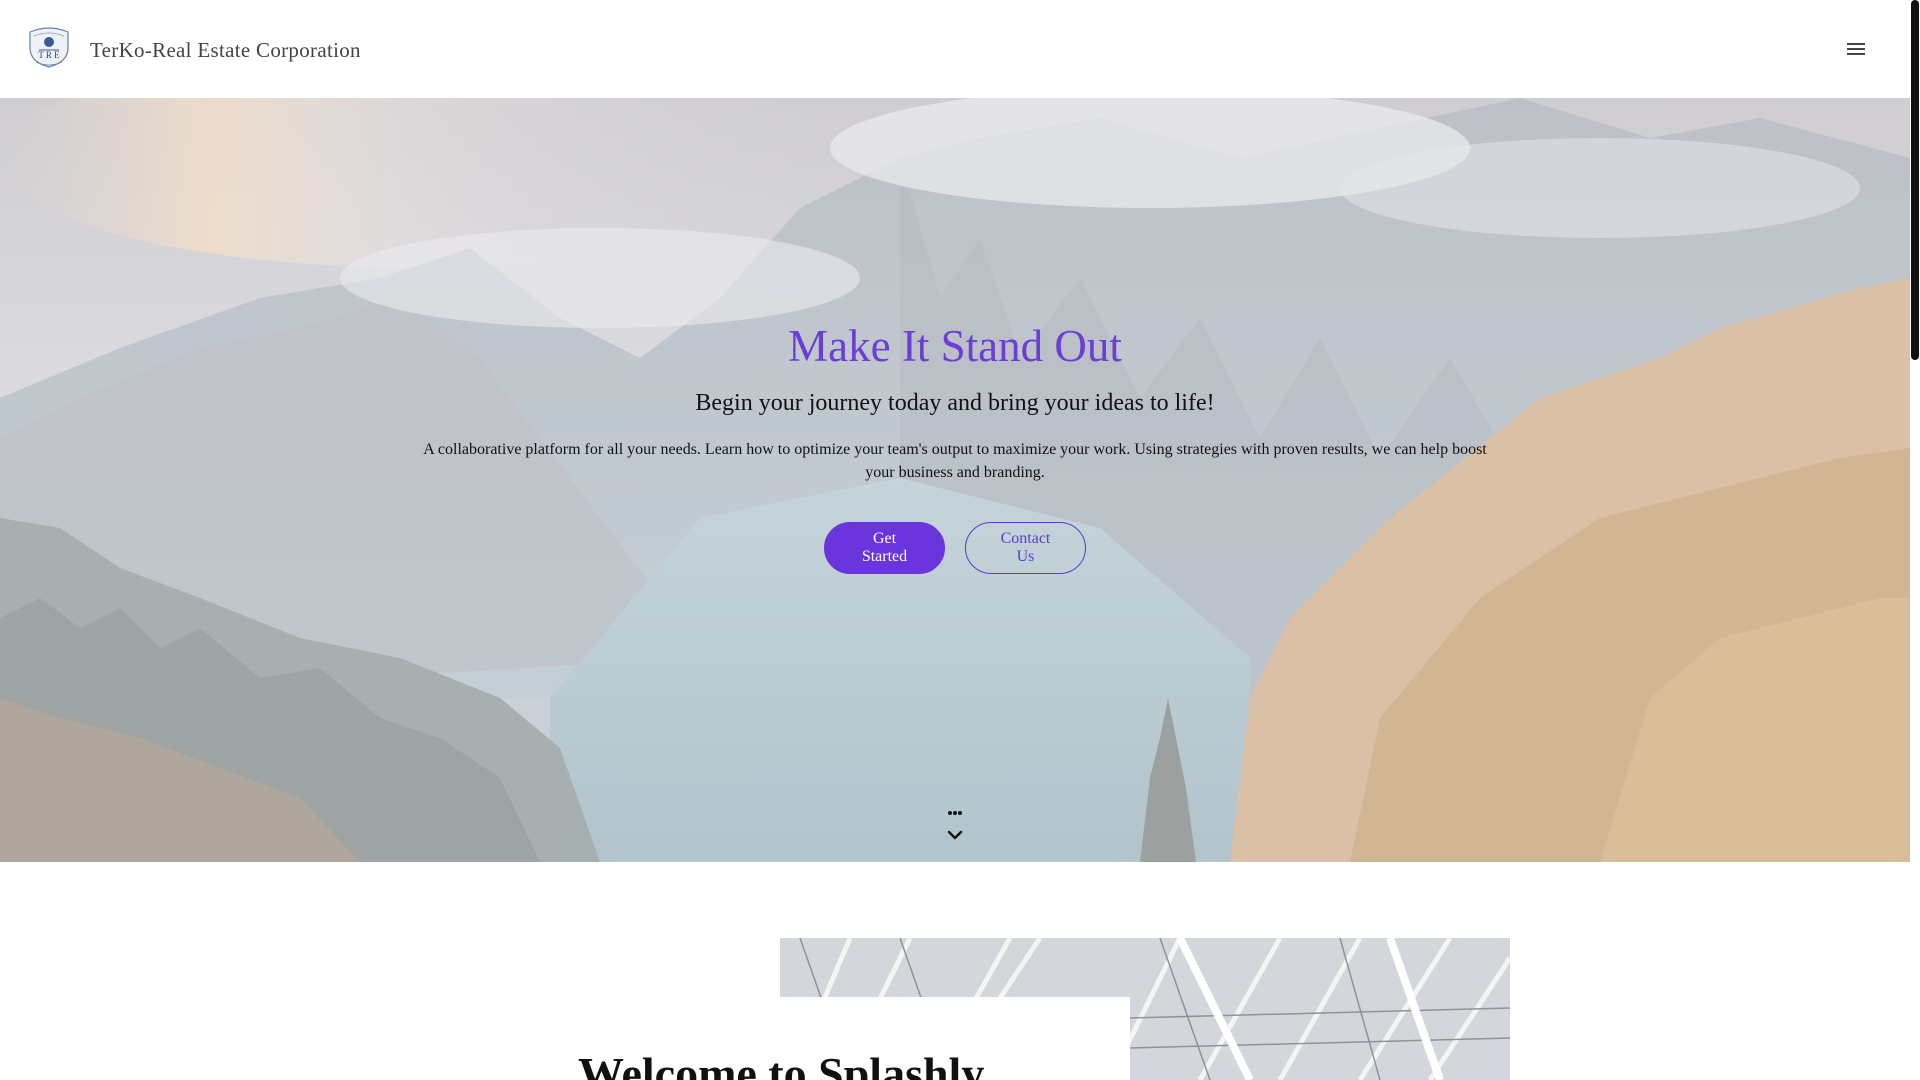 The width and height of the screenshot is (1920, 1080). I want to click on svg-text: T R E, so click(49, 55).